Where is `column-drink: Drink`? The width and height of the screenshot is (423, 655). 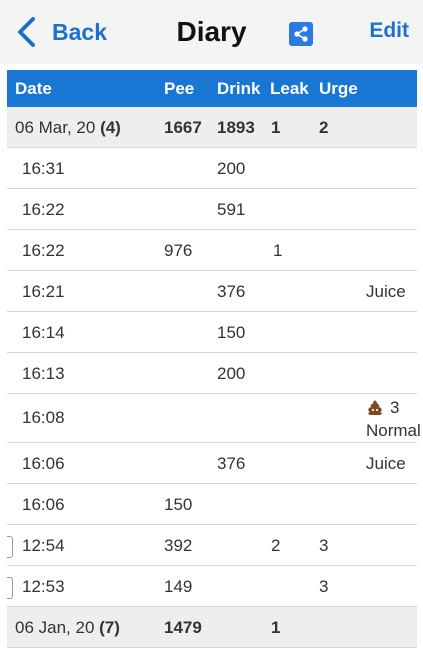 column-drink: Drink is located at coordinates (239, 88).